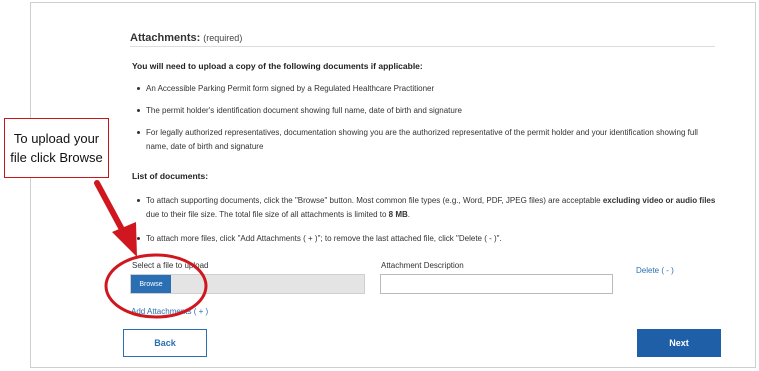  I want to click on browse-highlight-circle, so click(156, 286).